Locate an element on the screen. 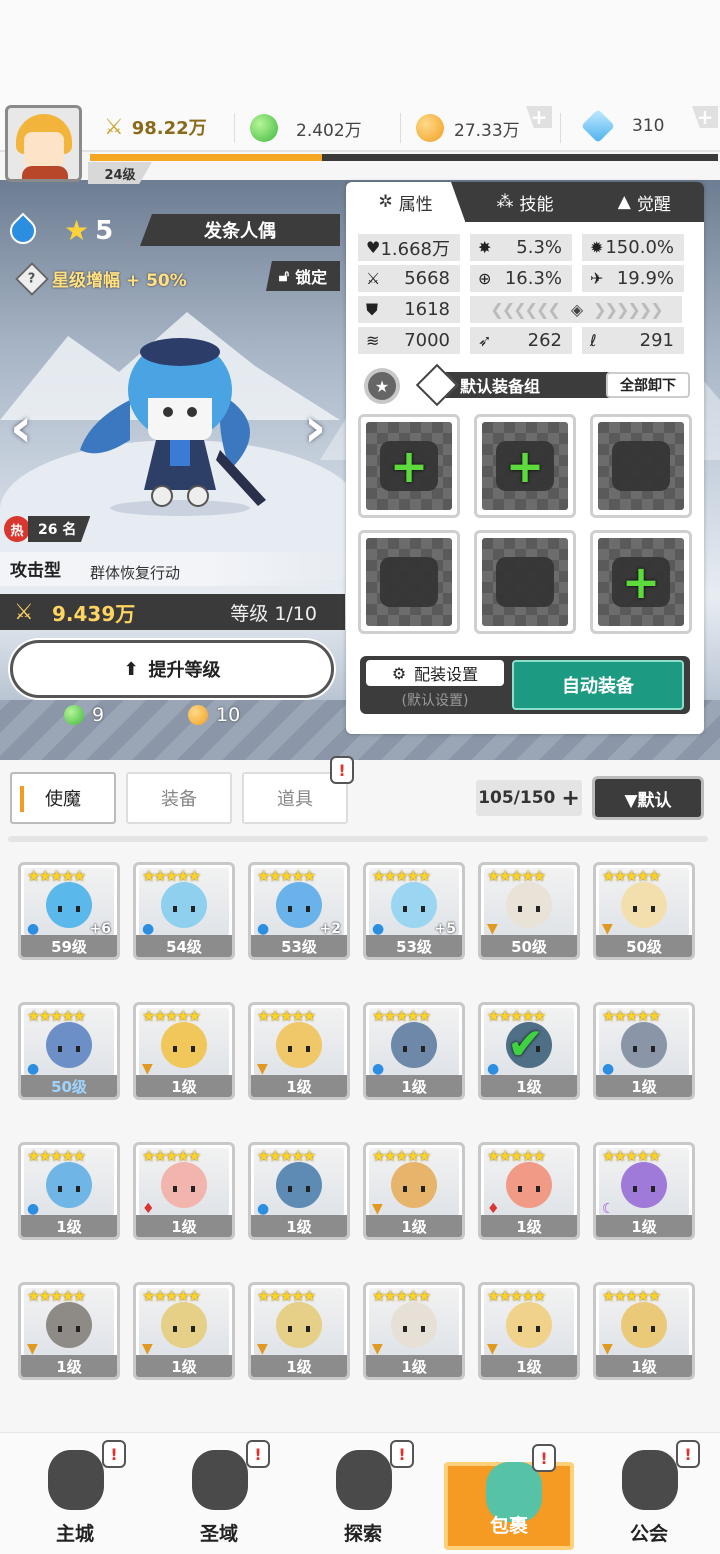  notification-icon: ! is located at coordinates (342, 770).